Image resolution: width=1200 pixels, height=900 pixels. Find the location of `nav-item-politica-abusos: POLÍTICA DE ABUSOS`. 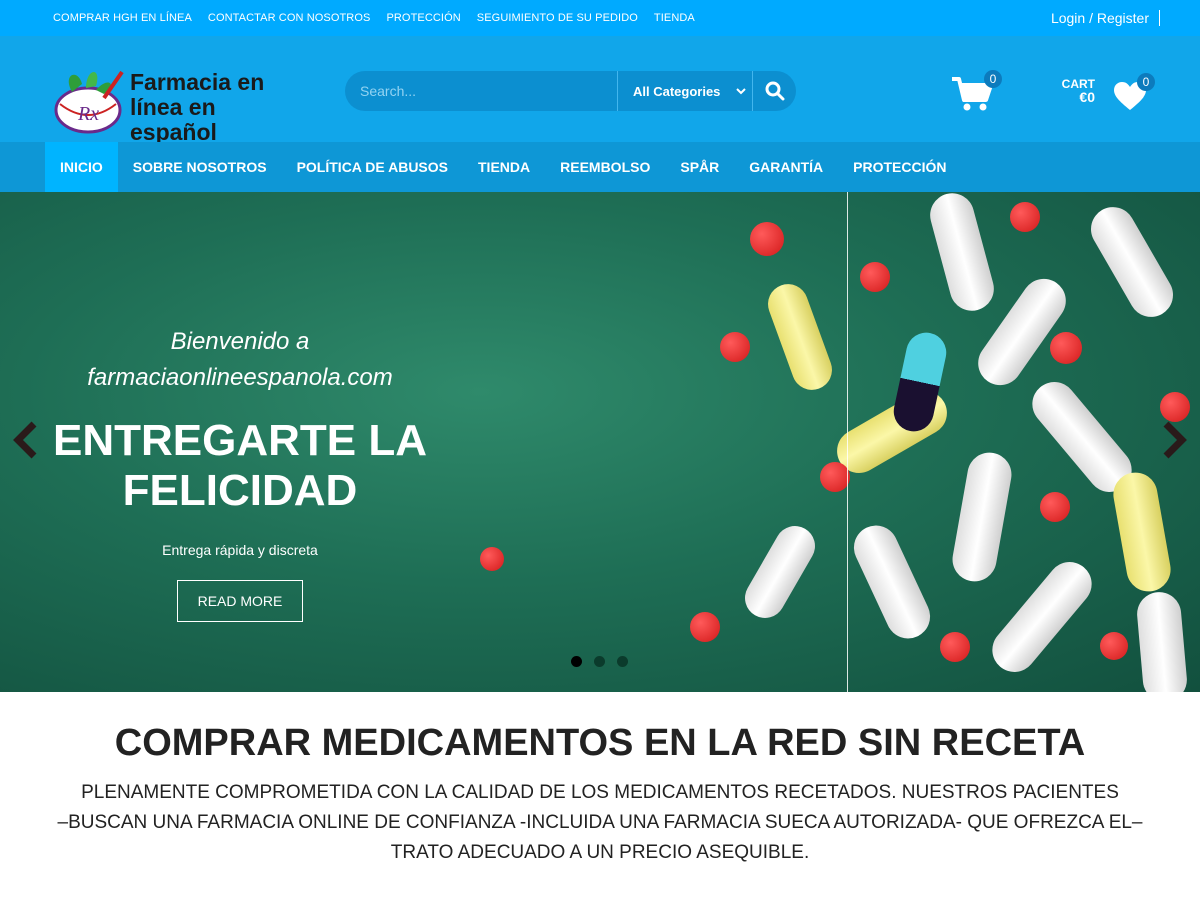

nav-item-politica-abusos: POLÍTICA DE ABUSOS is located at coordinates (372, 167).